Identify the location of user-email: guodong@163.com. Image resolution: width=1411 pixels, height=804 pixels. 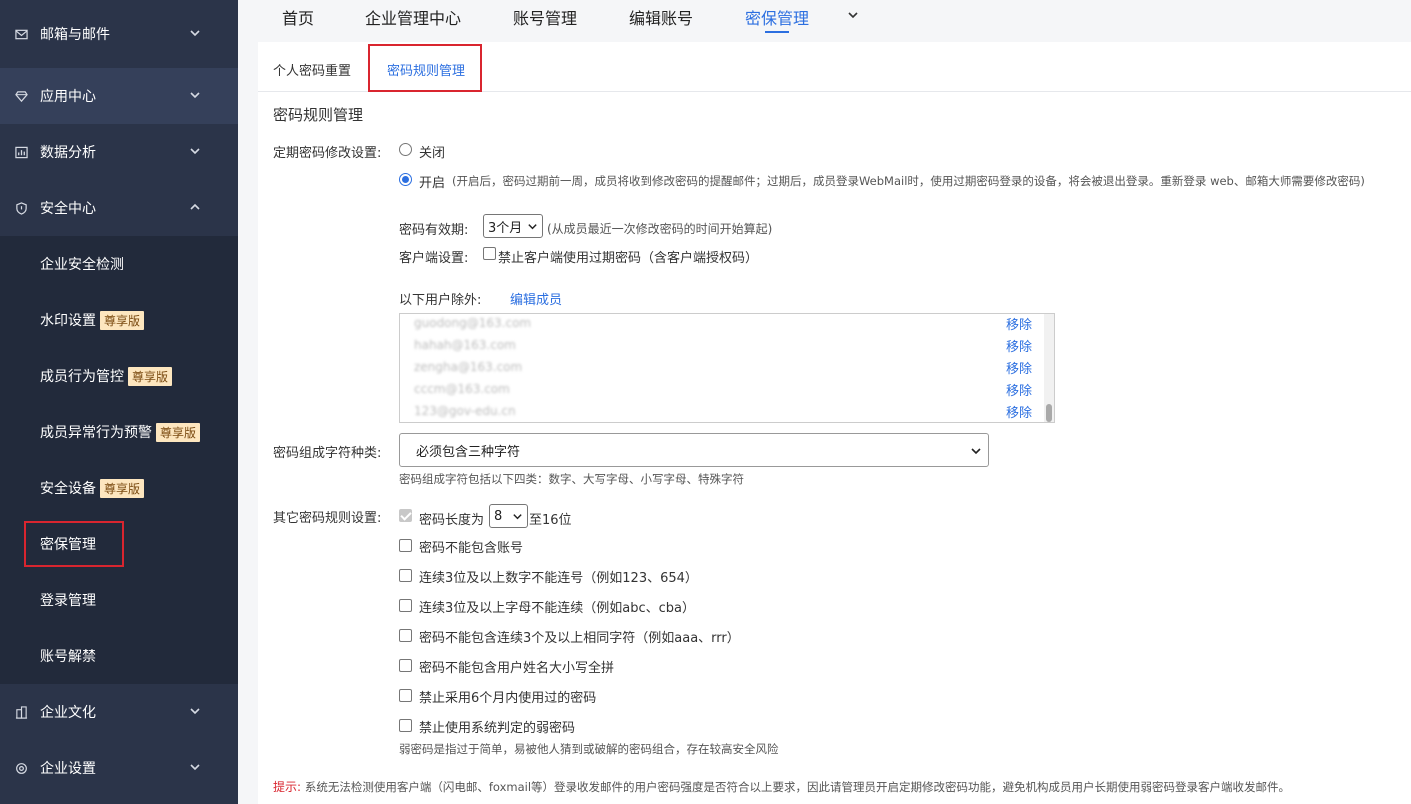
(473, 323).